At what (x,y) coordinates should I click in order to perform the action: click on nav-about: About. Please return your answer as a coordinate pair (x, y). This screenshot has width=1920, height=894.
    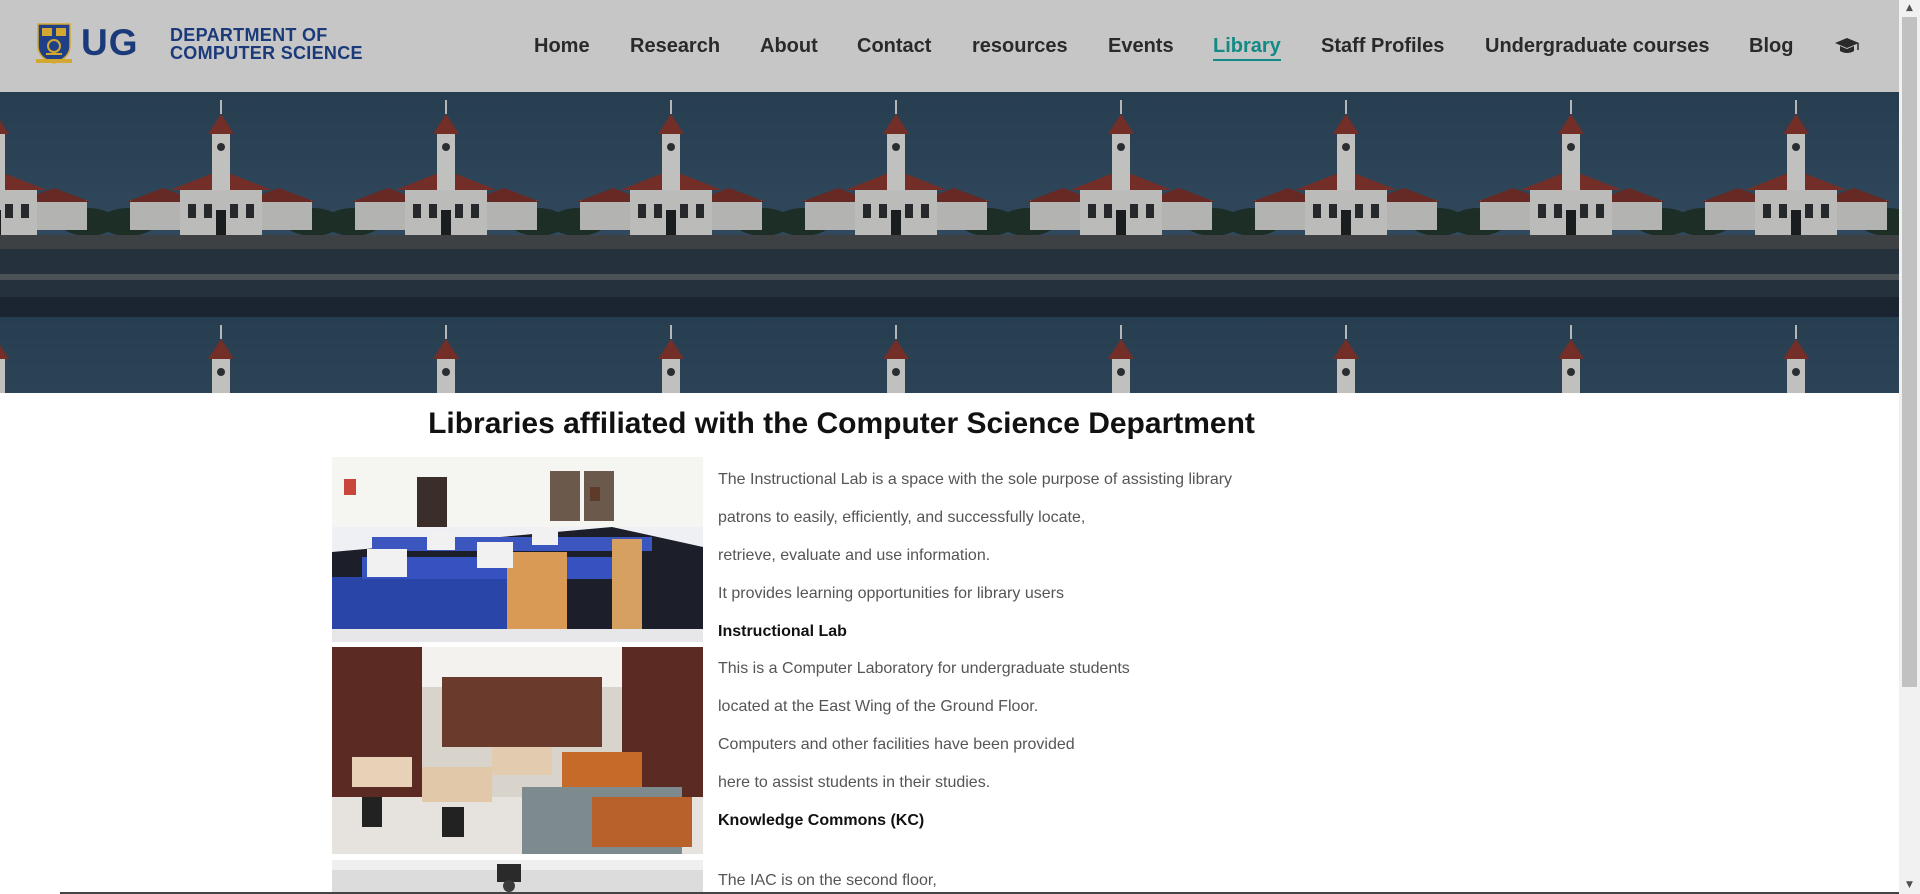
    Looking at the image, I should click on (789, 46).